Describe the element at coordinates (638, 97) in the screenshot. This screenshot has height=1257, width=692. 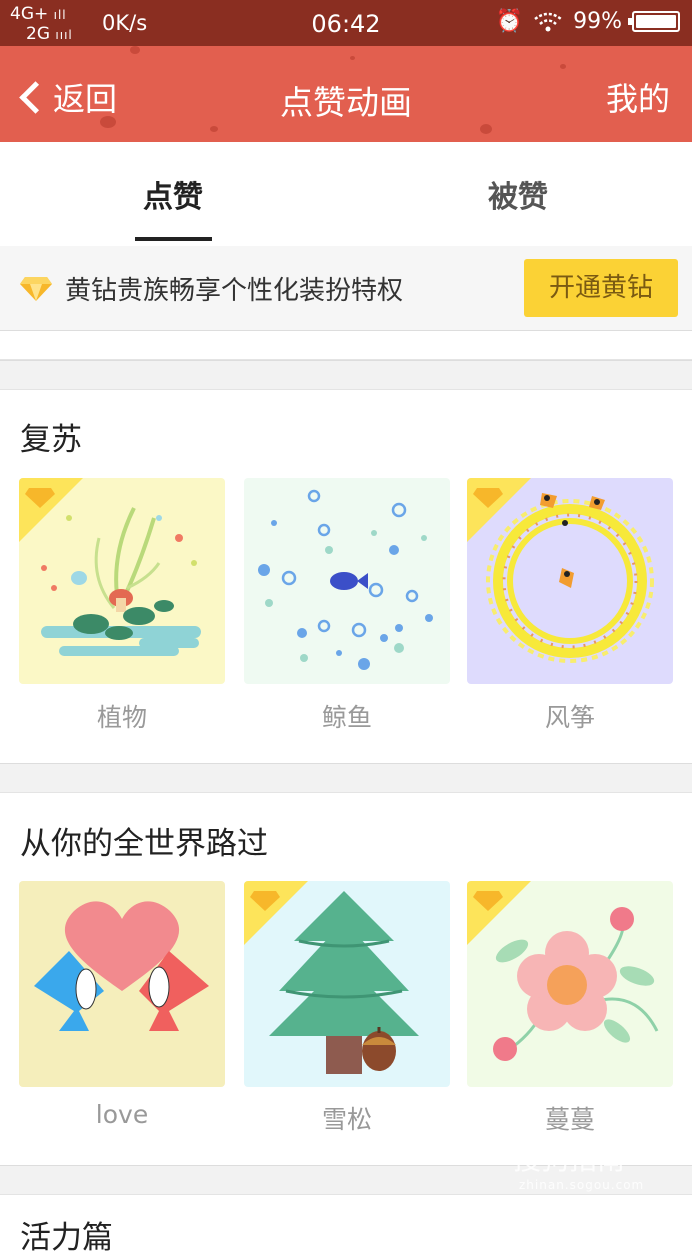
I see `mine-button: 我的` at that location.